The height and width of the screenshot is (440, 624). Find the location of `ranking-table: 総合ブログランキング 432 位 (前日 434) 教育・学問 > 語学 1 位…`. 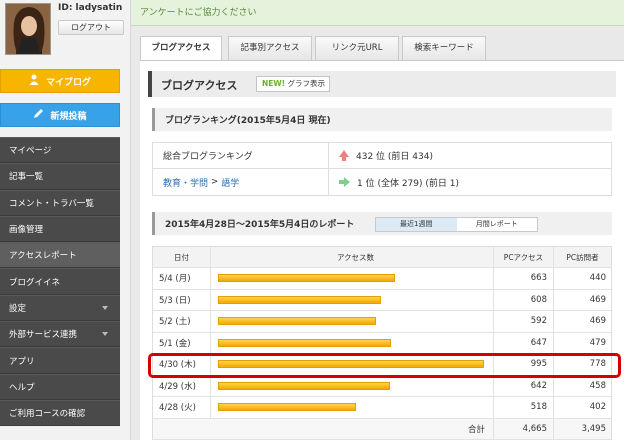

ranking-table: 総合ブログランキング 432 位 (前日 434) 教育・学問 > 語学 1 位… is located at coordinates (382, 169).